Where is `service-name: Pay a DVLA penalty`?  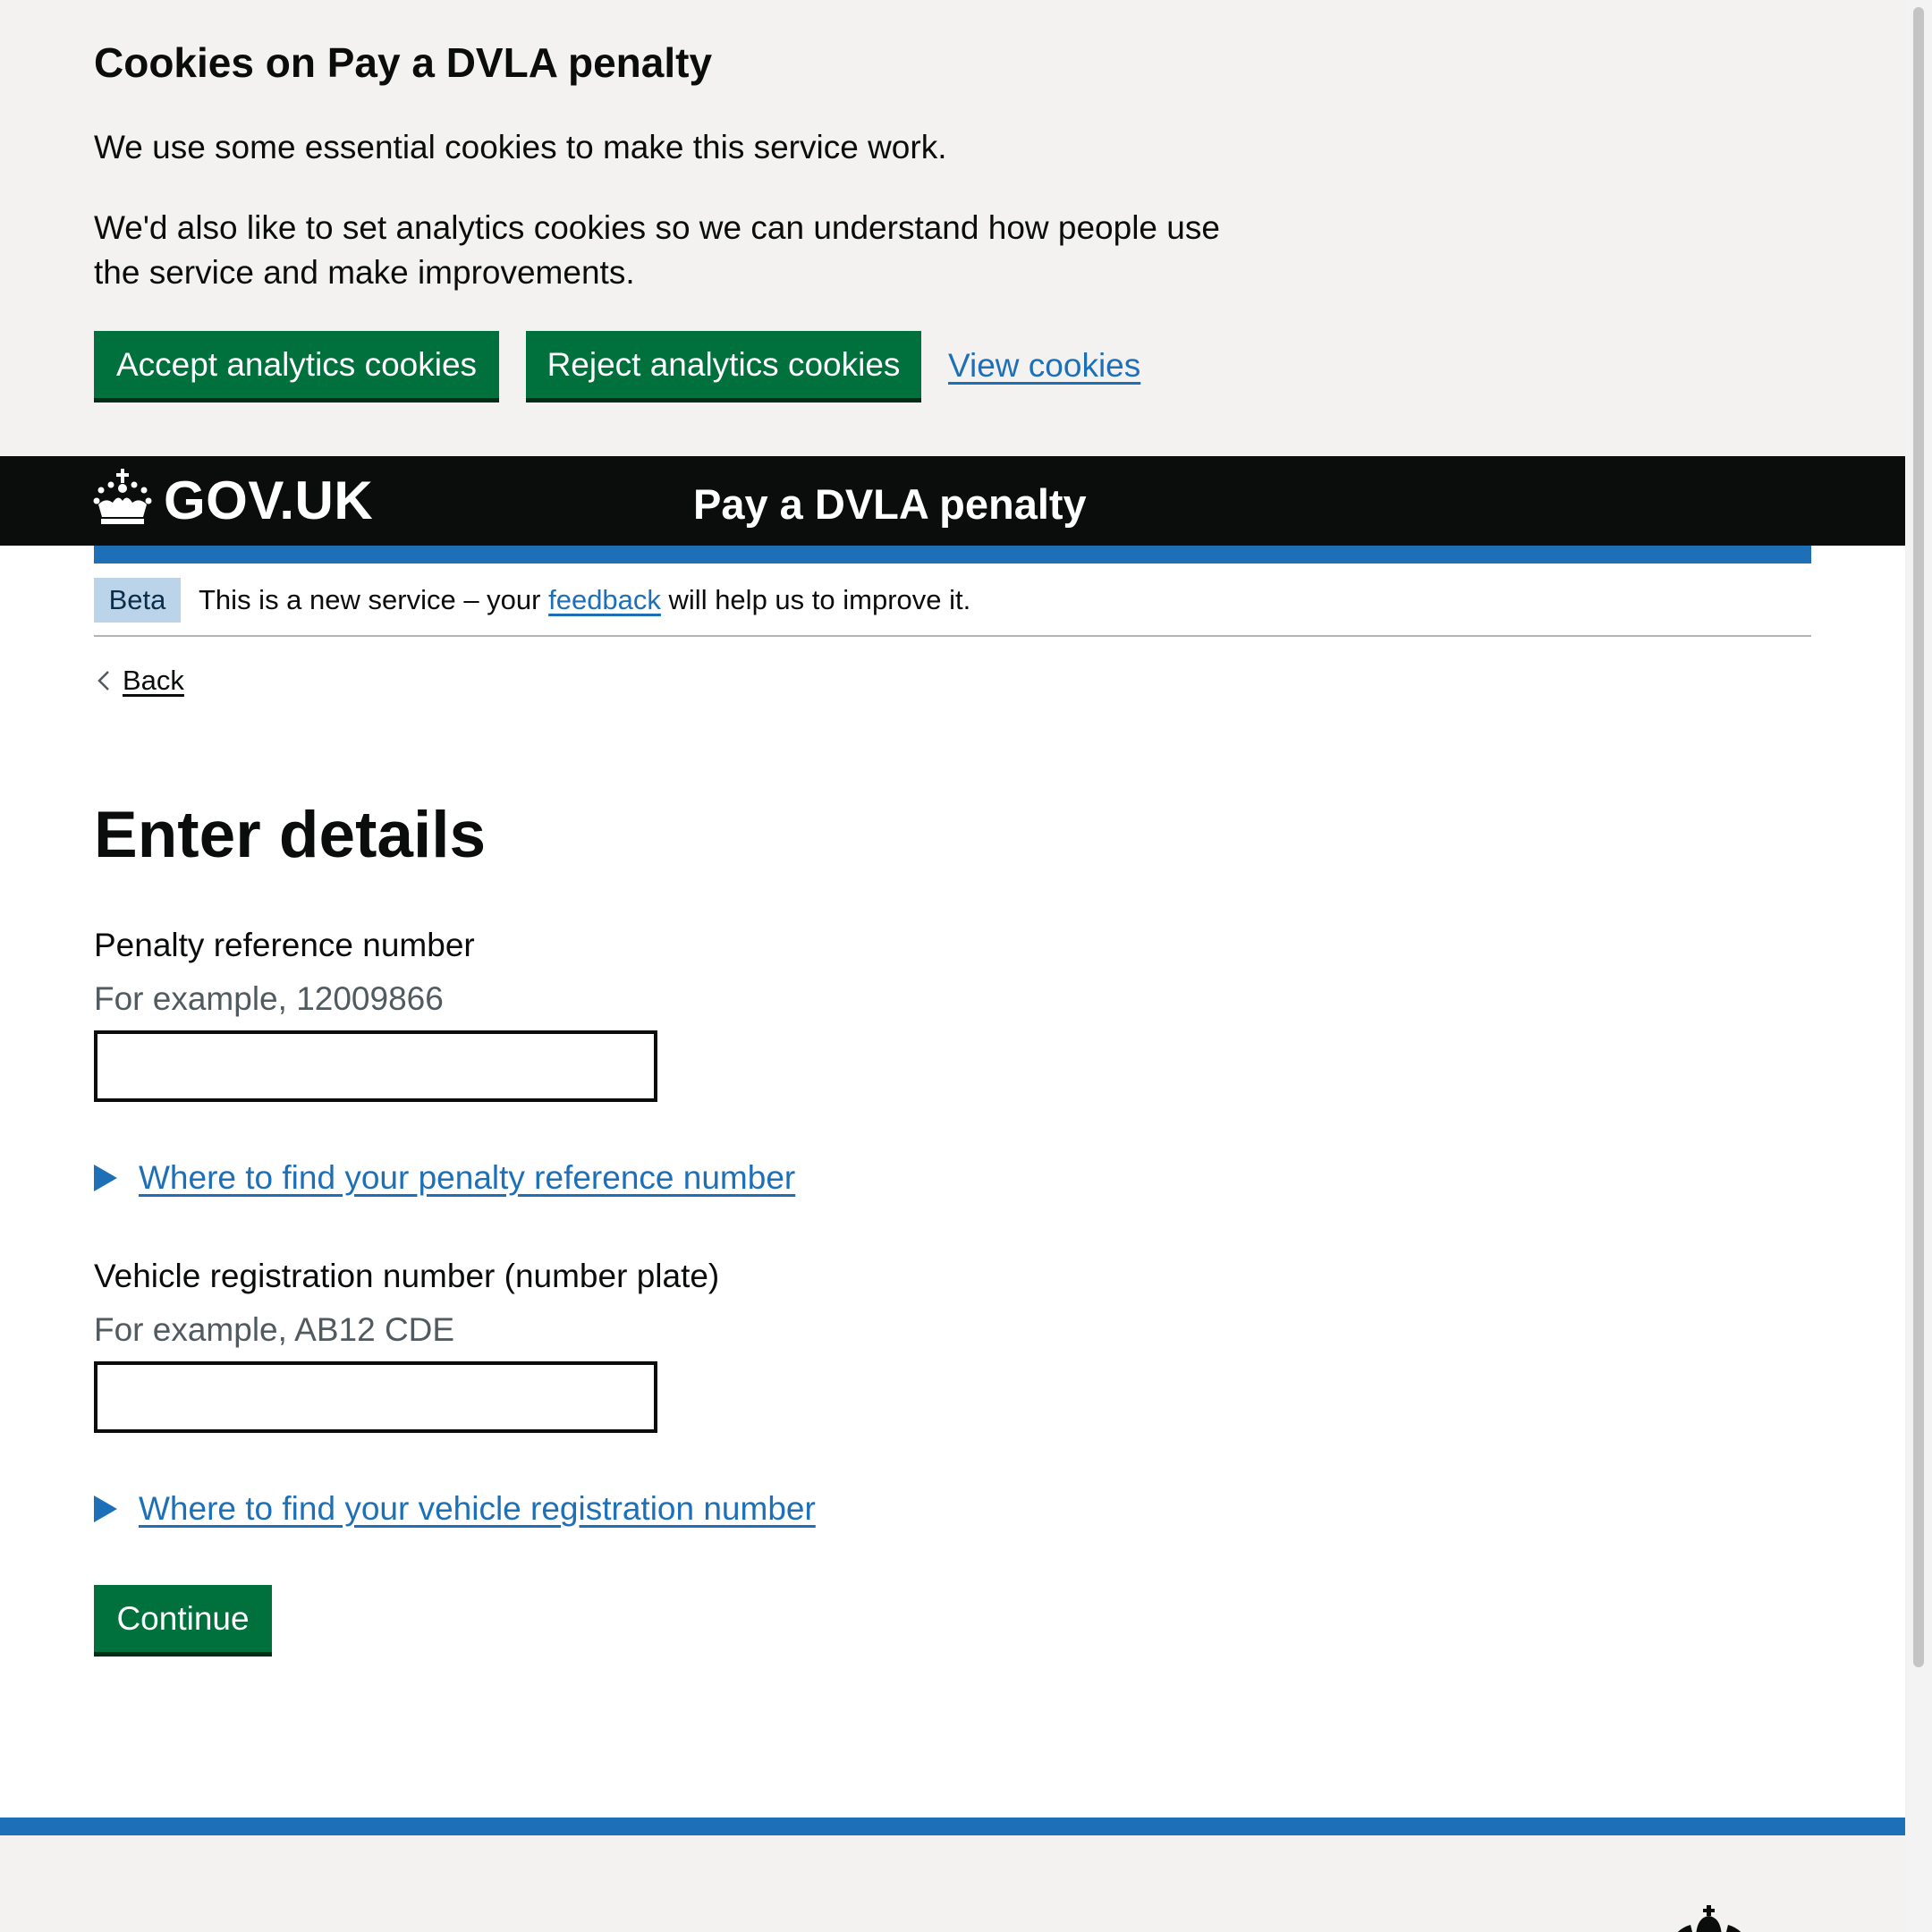 service-name: Pay a DVLA penalty is located at coordinates (890, 504).